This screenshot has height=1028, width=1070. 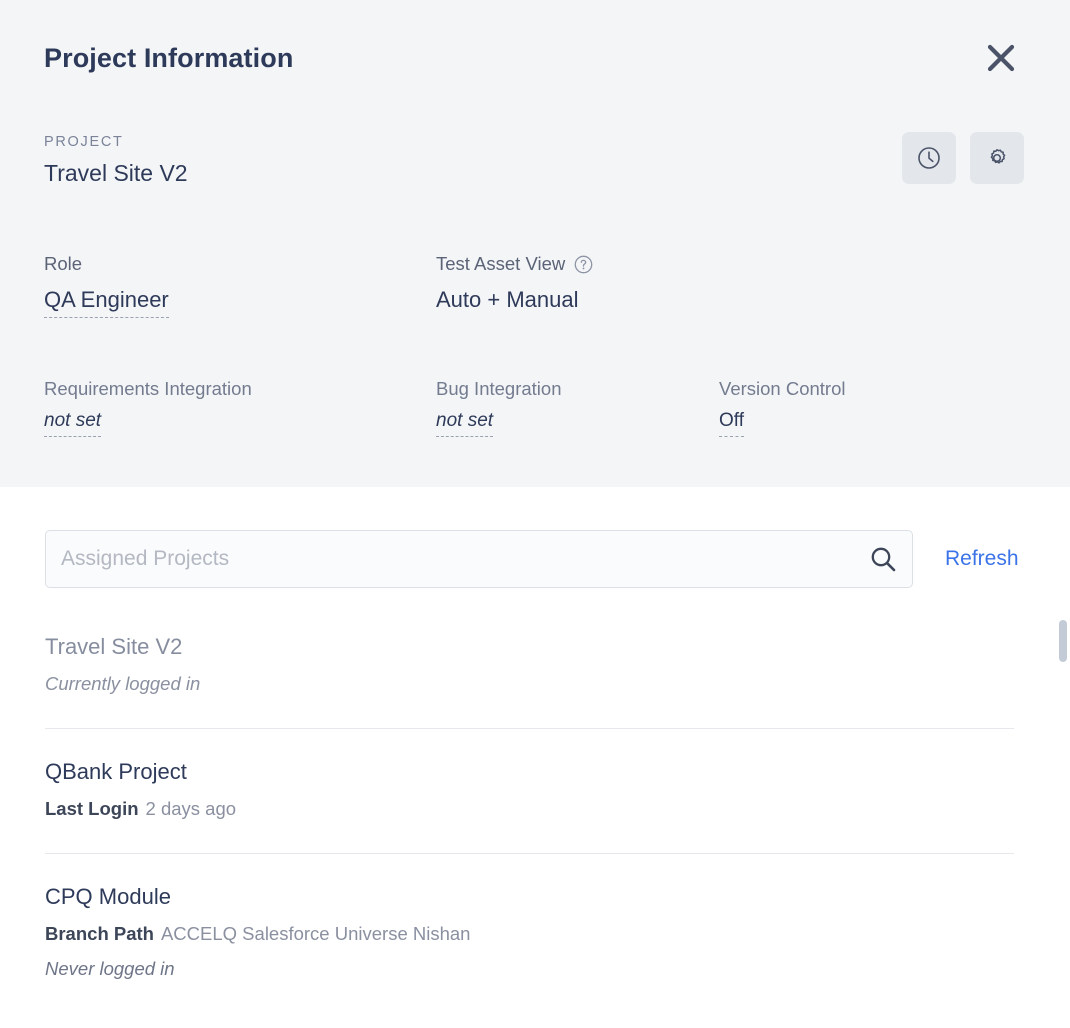 I want to click on list-item-meta-value: 2 days ago, so click(x=191, y=808).